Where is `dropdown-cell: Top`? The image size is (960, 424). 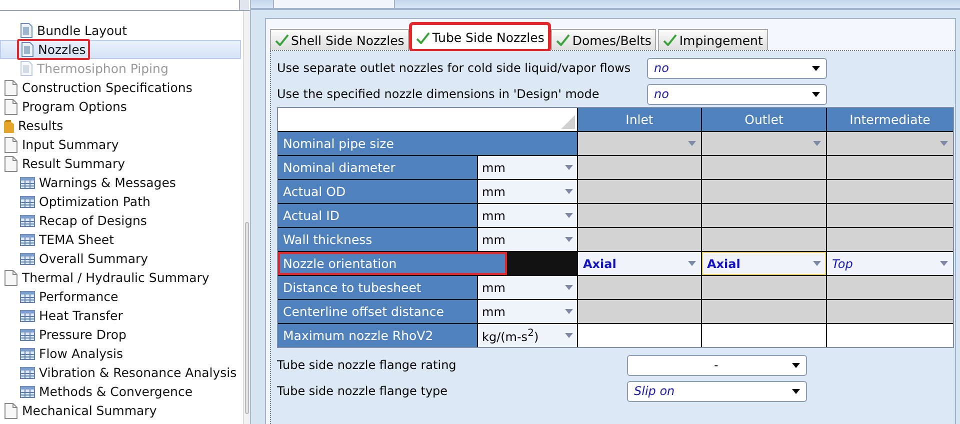 dropdown-cell: Top is located at coordinates (890, 263).